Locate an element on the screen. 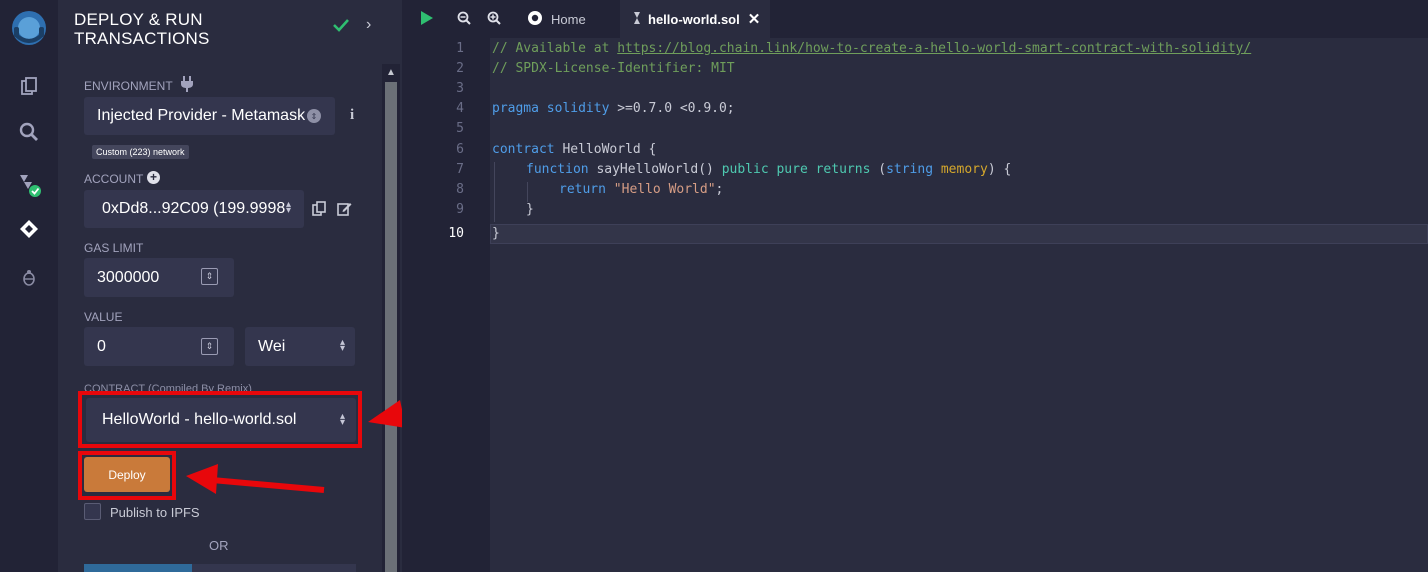 The image size is (1428, 572). semicolon: ; is located at coordinates (719, 189).